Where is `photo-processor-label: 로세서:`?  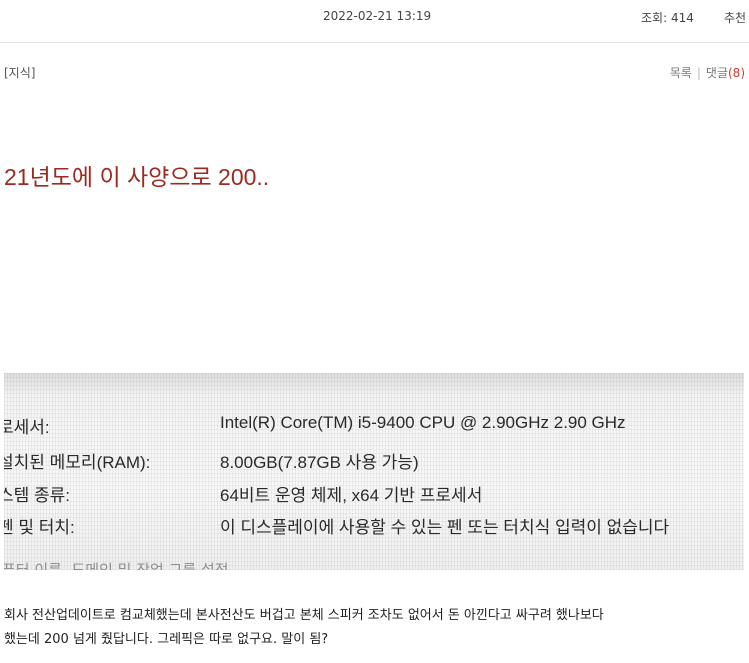 photo-processor-label: 로세서: is located at coordinates (27, 427).